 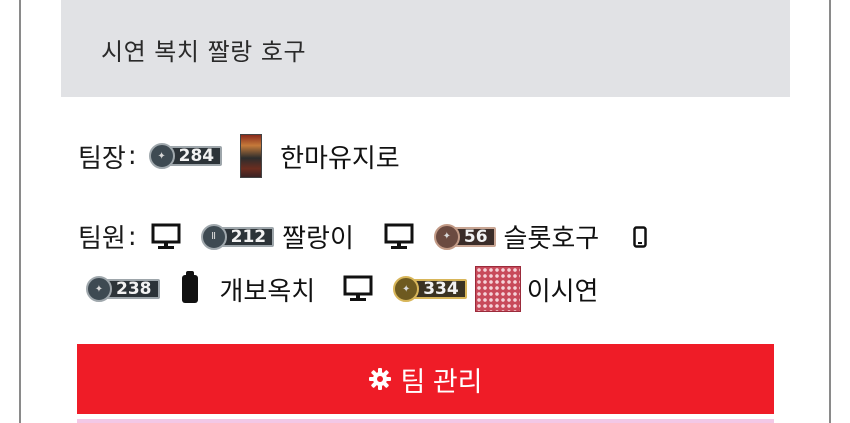 I want to click on level-badge: ✦ 284, so click(x=185, y=156).